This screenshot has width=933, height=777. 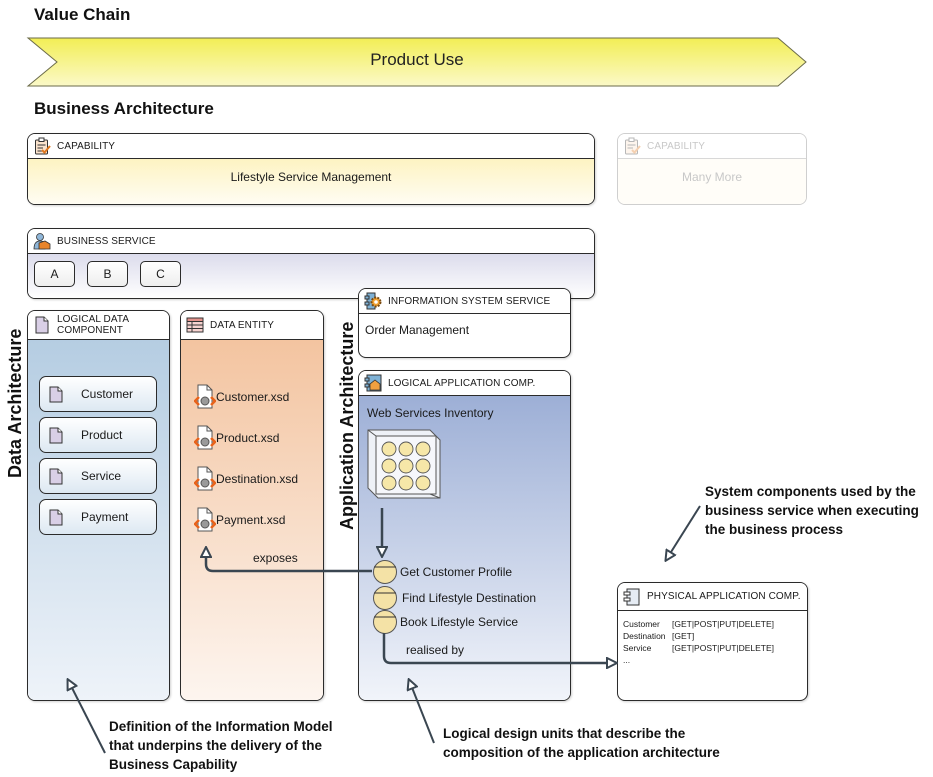 I want to click on xsd-file: Payment.xsd, so click(x=239, y=520).